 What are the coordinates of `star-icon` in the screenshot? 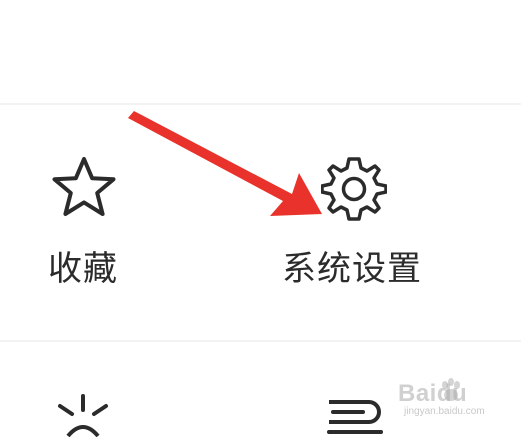 It's located at (84, 186).